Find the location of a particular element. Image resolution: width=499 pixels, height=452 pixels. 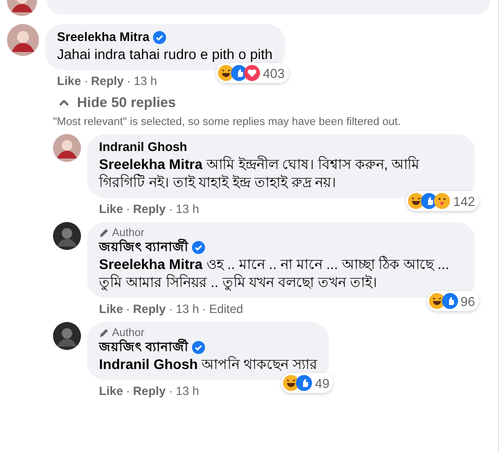

commenter-name: Indranil Ghosh is located at coordinates (143, 147).